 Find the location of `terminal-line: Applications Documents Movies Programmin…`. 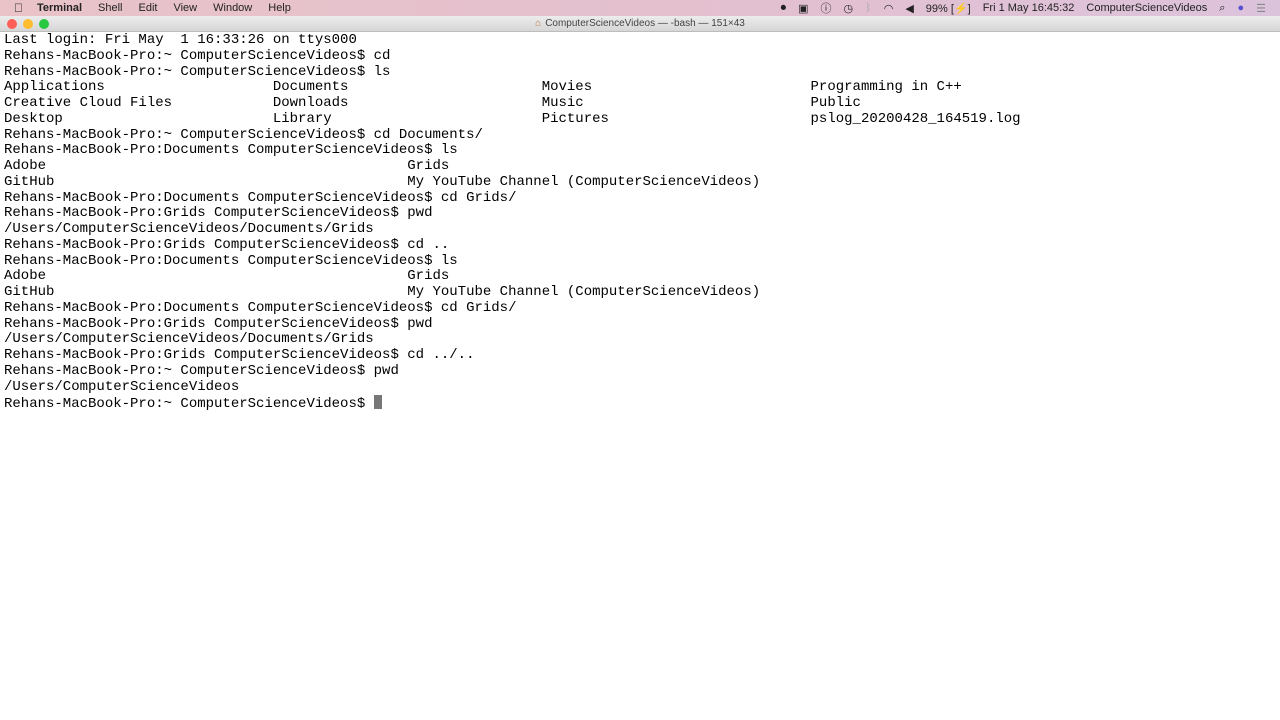

terminal-line: Applications Documents Movies Programmin… is located at coordinates (483, 87).